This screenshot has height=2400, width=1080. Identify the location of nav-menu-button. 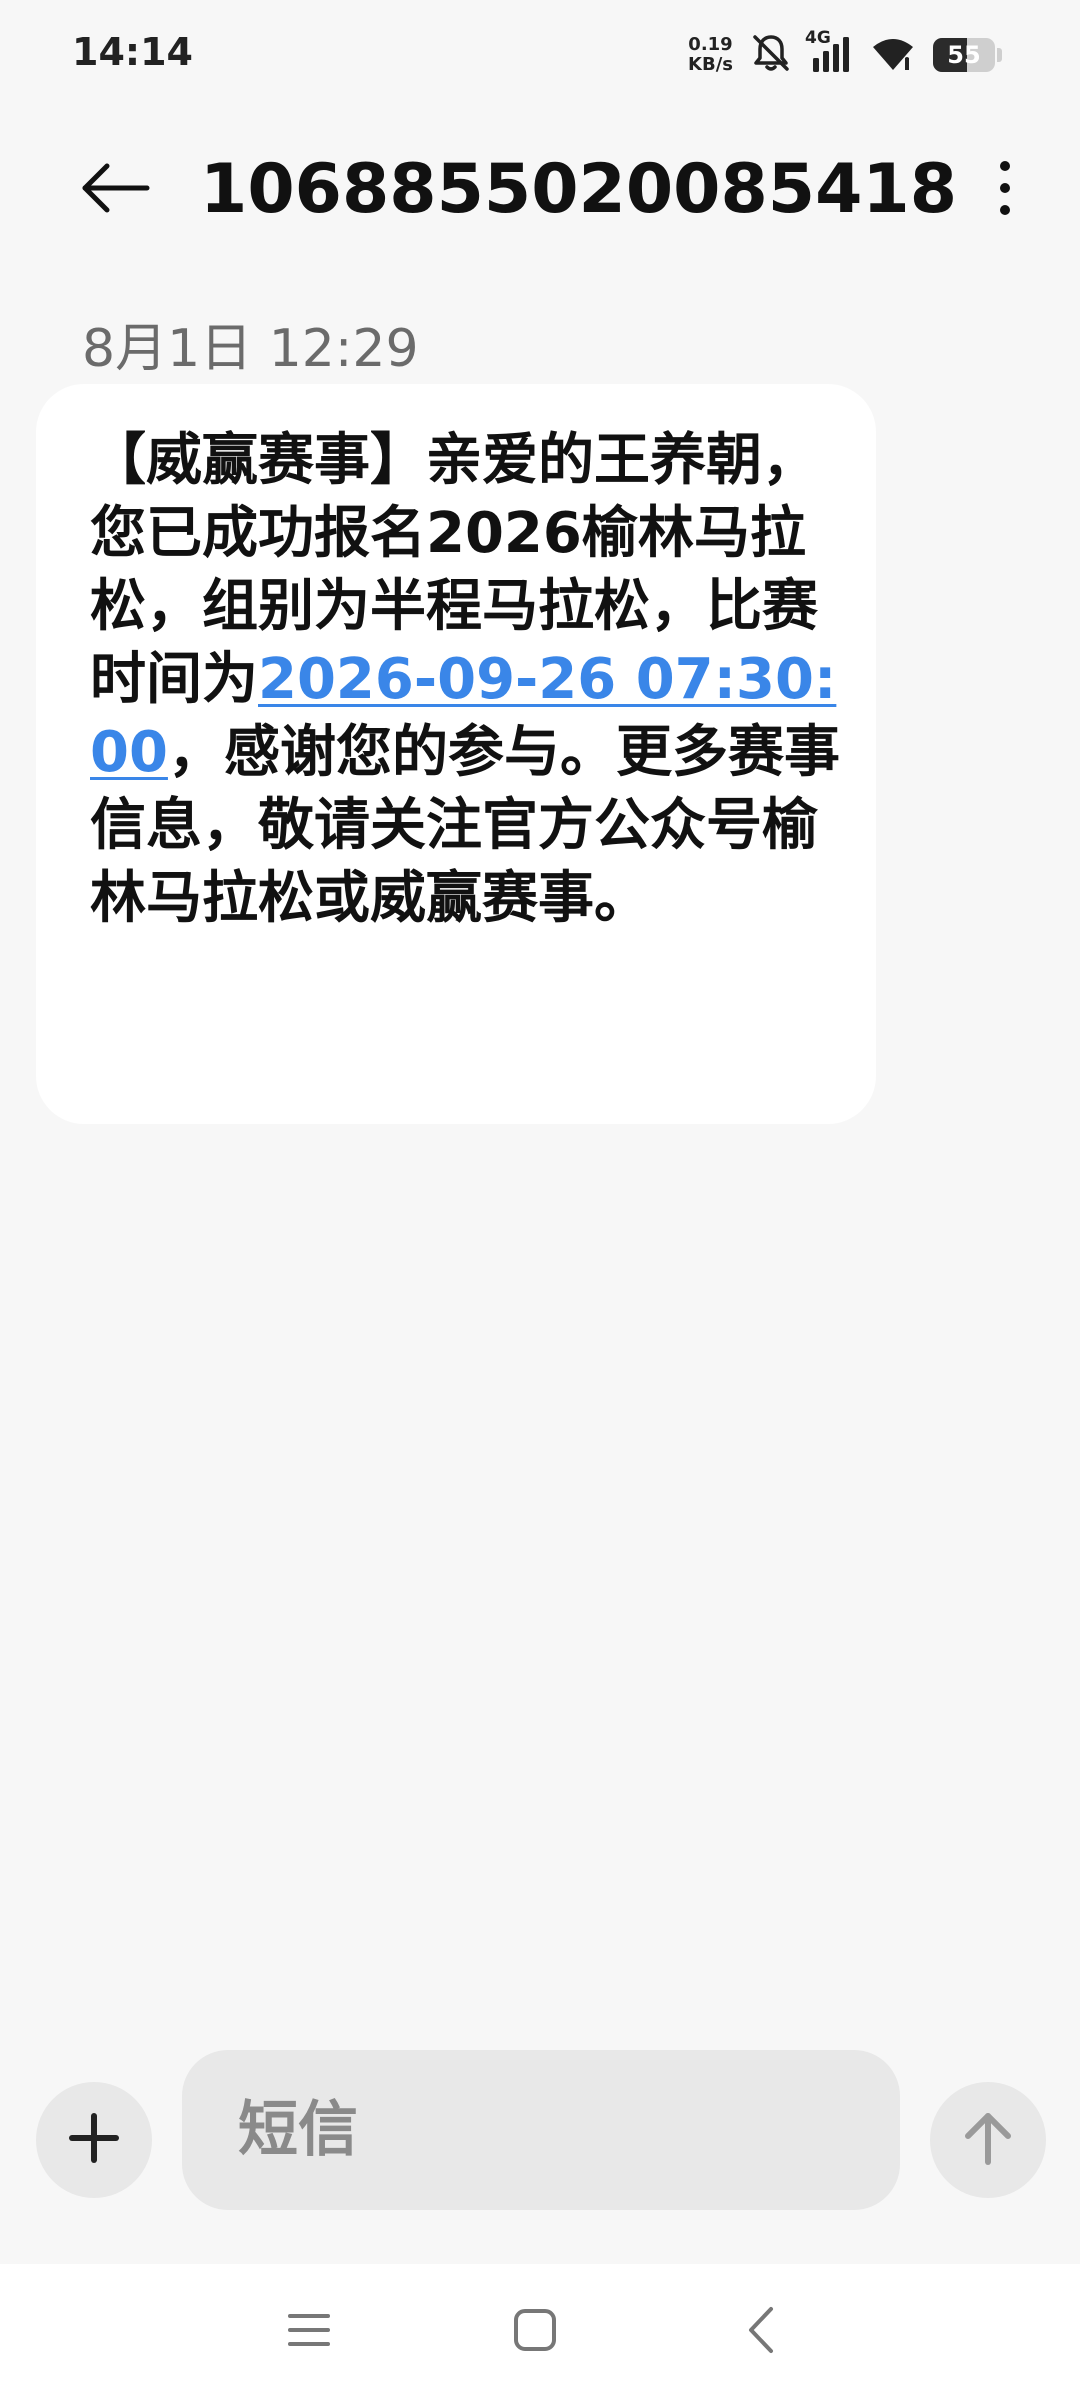
(309, 2332).